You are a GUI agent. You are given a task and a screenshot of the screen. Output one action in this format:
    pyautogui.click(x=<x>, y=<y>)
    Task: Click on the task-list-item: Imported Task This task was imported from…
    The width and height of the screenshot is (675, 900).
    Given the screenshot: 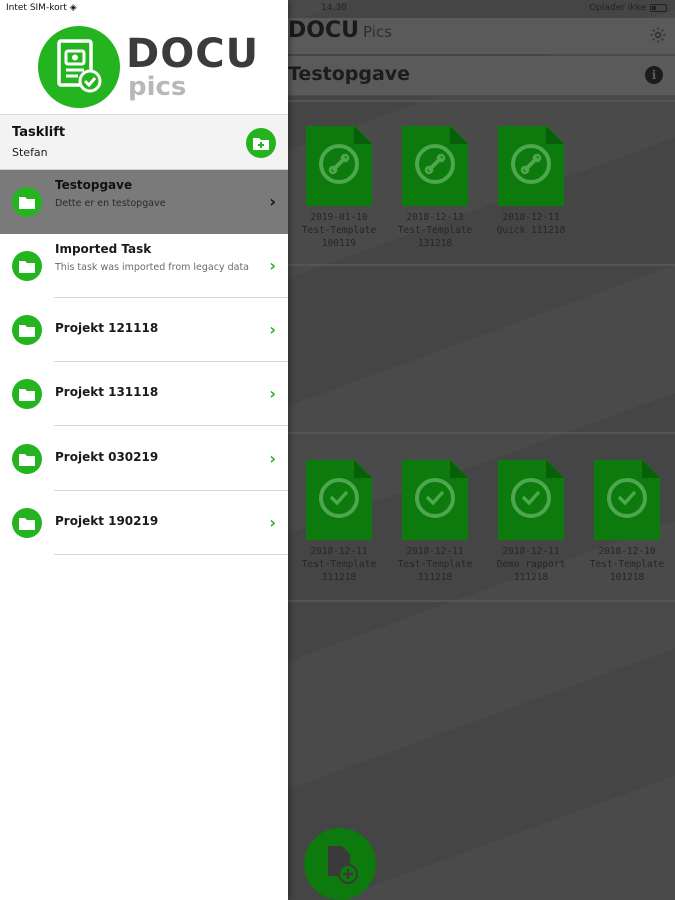 What is the action you would take?
    pyautogui.click(x=144, y=266)
    